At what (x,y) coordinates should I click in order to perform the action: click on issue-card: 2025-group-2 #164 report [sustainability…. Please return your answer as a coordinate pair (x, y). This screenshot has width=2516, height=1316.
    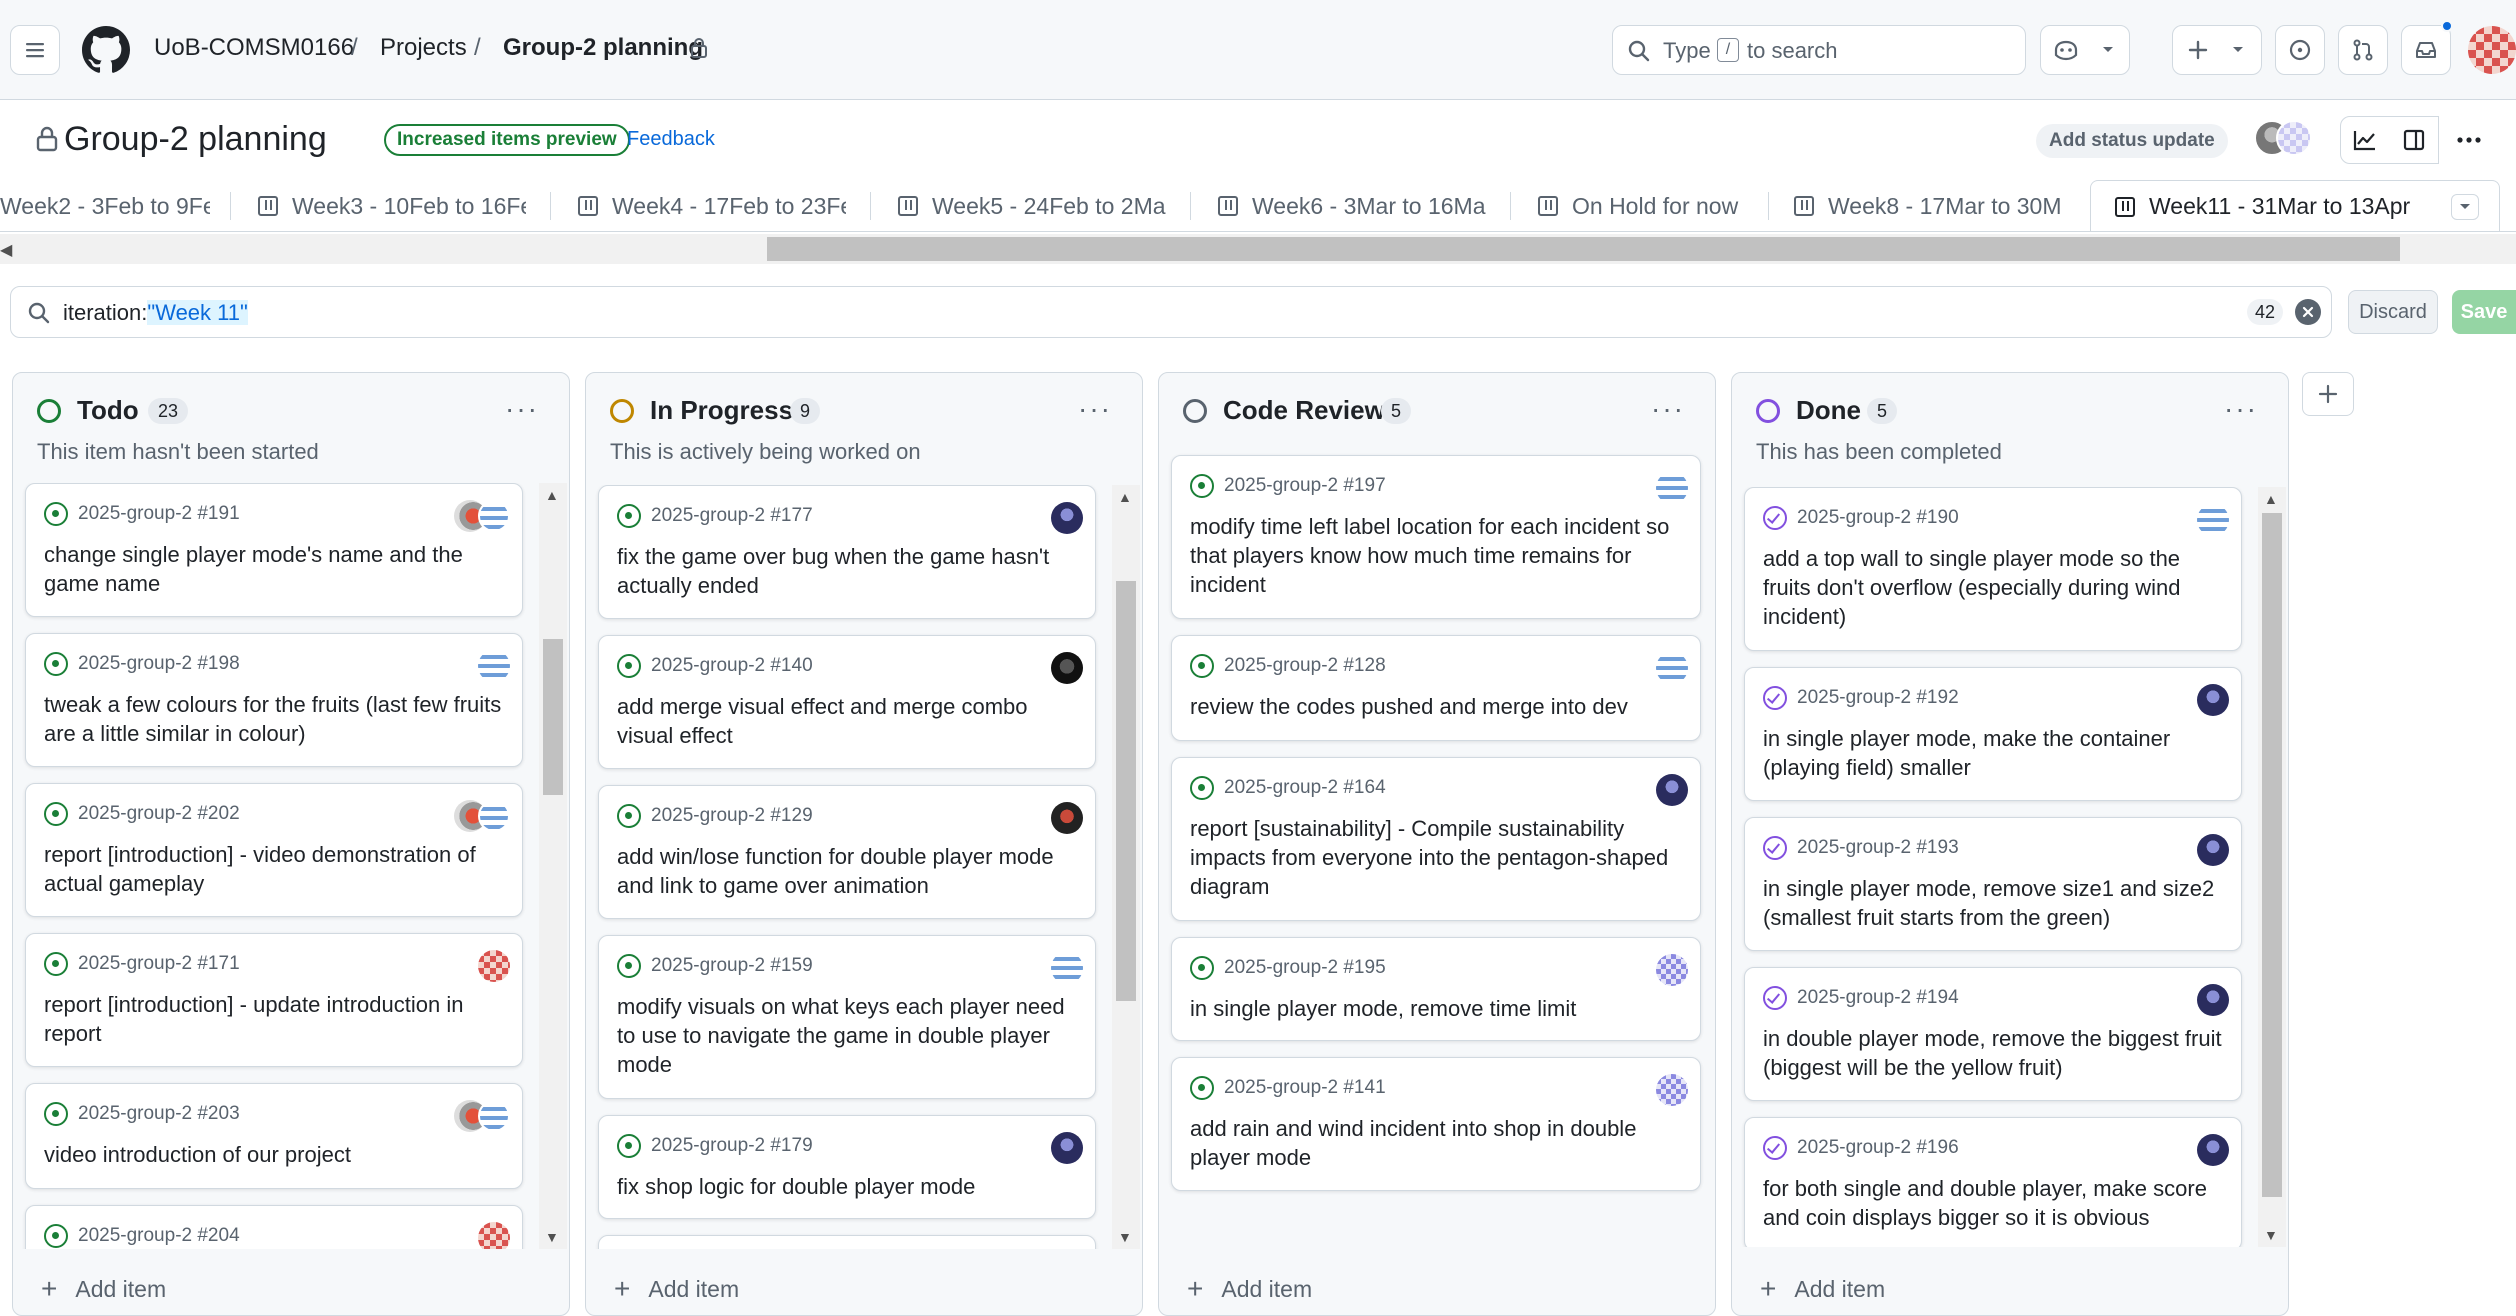
    Looking at the image, I should click on (1436, 839).